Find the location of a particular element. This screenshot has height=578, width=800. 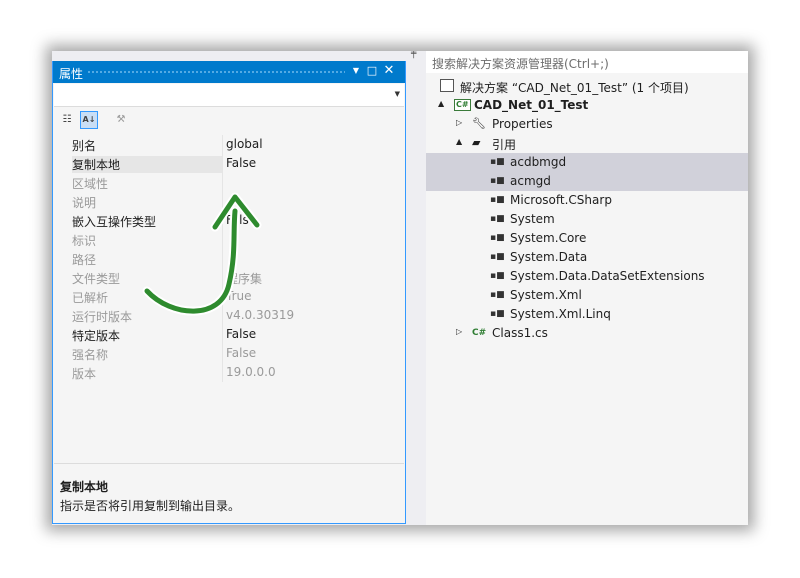

property-name: 强名称 is located at coordinates (90, 355).